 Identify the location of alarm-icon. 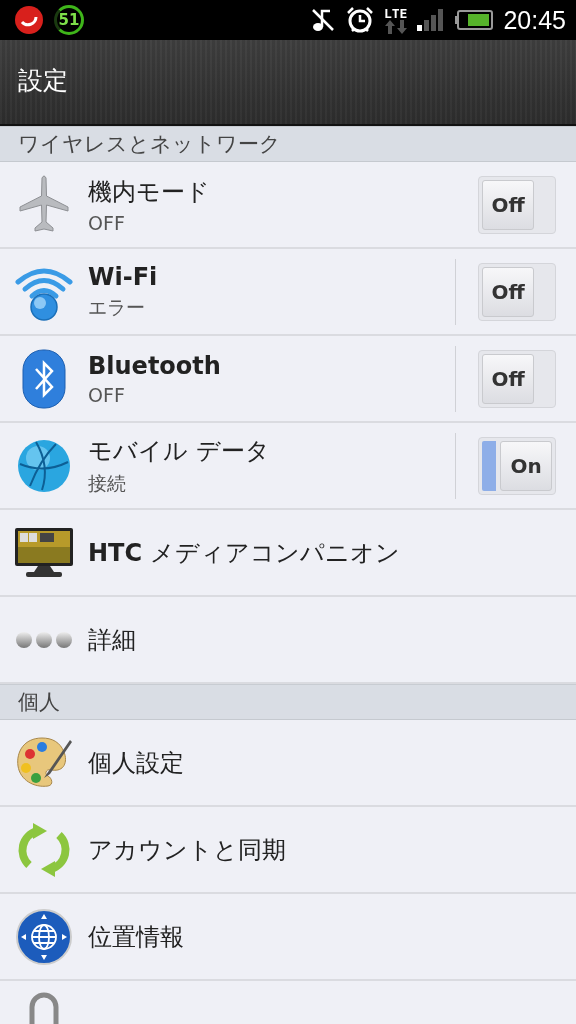
(359, 20).